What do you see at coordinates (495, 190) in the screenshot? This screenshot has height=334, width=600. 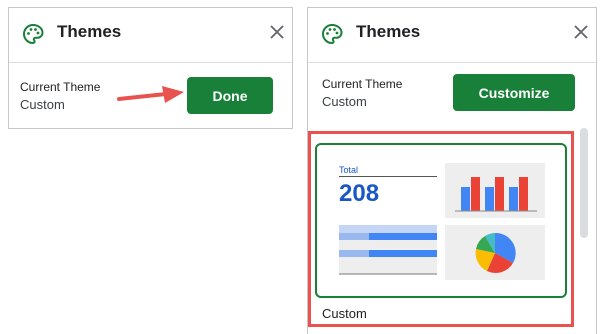 I see `preview-bar-chart` at bounding box center [495, 190].